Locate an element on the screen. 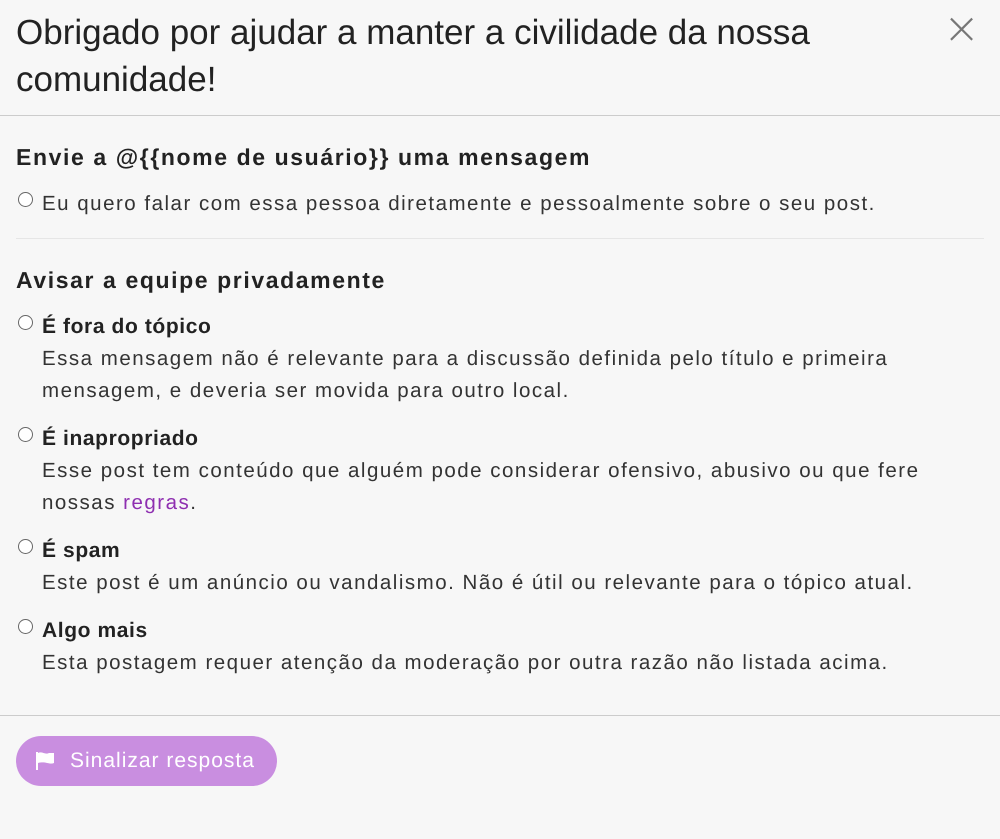  option-label: É fora do tópico is located at coordinates (127, 326).